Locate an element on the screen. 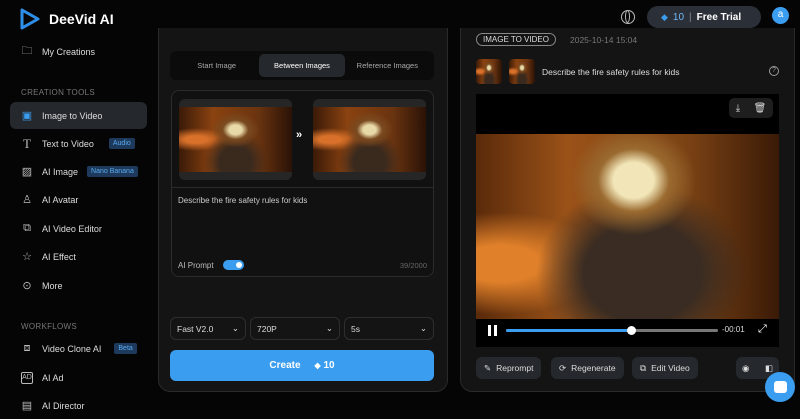  sidebar-item-label: My Creations is located at coordinates (69, 51).